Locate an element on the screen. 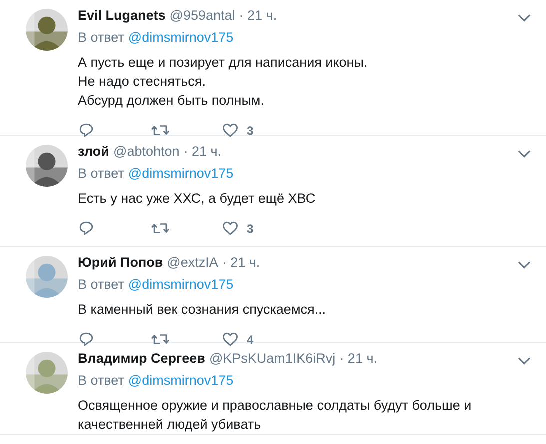  tweet-text: Освященное оружие и православные солдаты будут больше и качественней людей убивать is located at coordinates (275, 415).